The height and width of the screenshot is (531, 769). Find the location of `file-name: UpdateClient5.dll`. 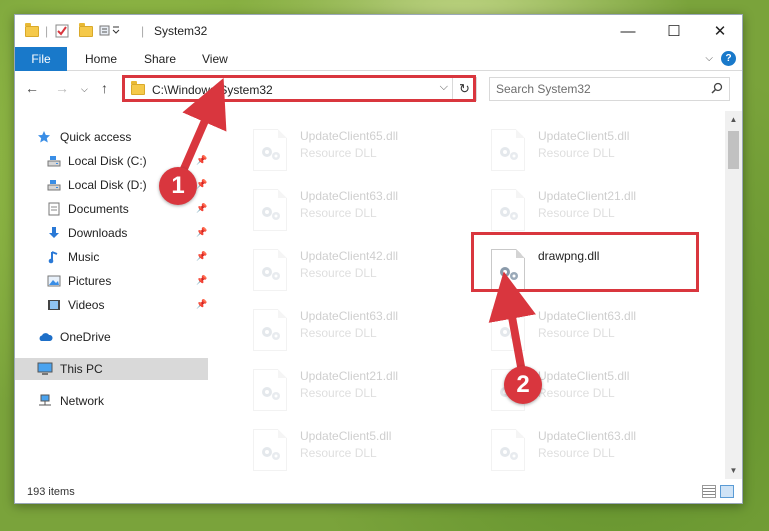

file-name: UpdateClient5.dll is located at coordinates (584, 376).